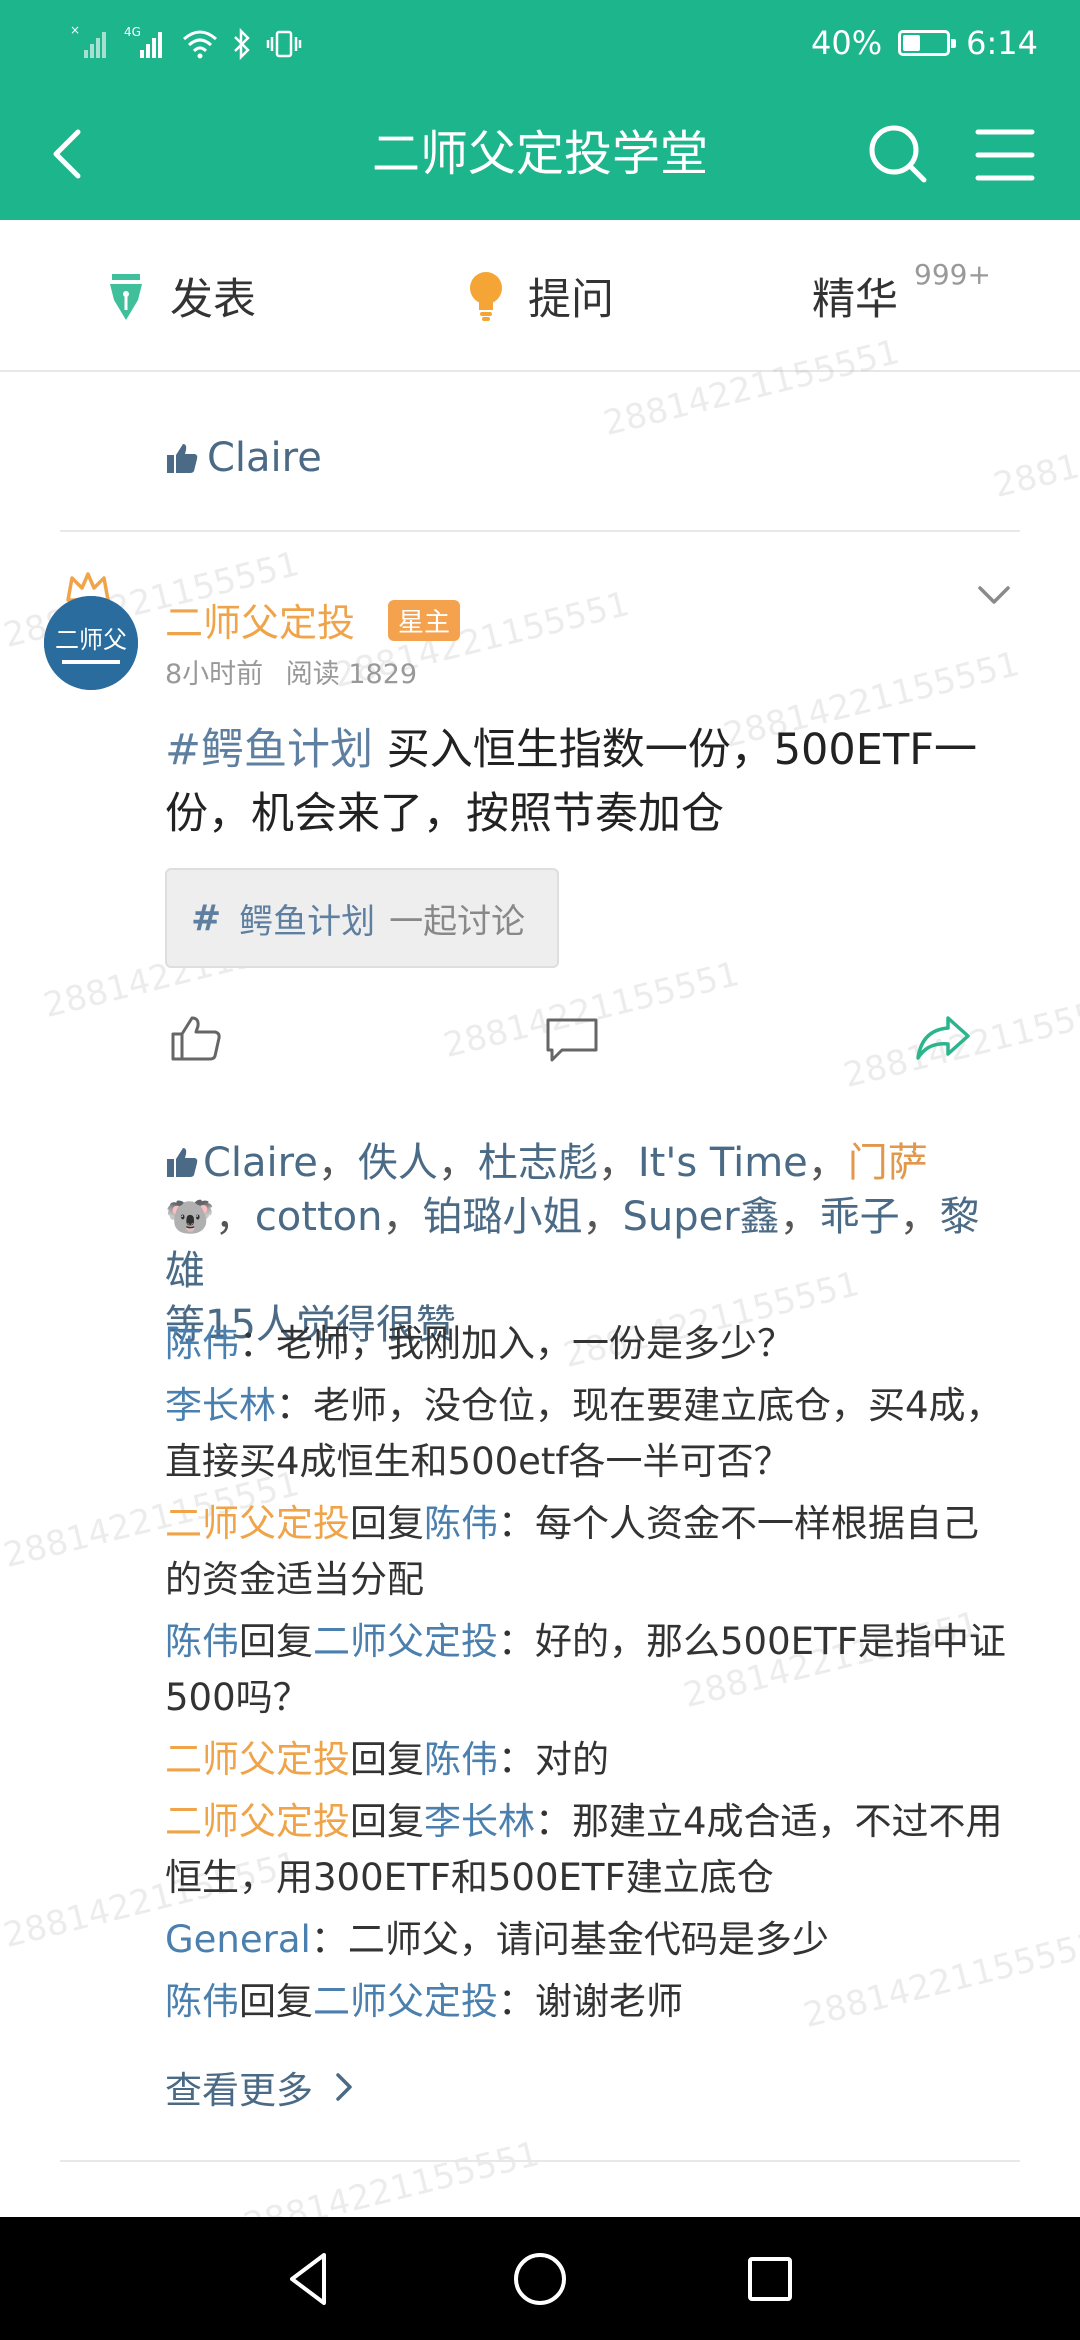 The image size is (1080, 2340). I want to click on topic-discuss-label: 一起讨论, so click(457, 921).